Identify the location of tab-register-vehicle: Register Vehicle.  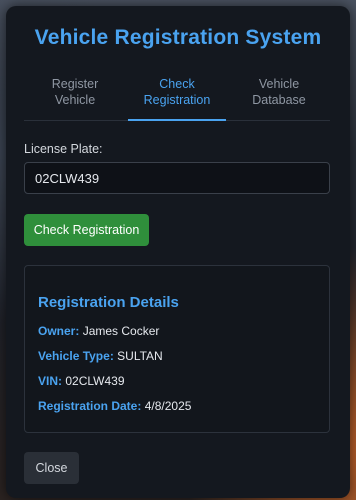
(75, 98).